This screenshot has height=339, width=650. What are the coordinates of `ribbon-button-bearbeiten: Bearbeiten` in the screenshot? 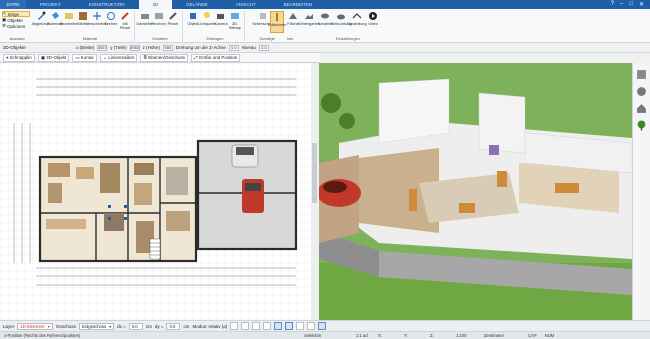 It's located at (69, 22).